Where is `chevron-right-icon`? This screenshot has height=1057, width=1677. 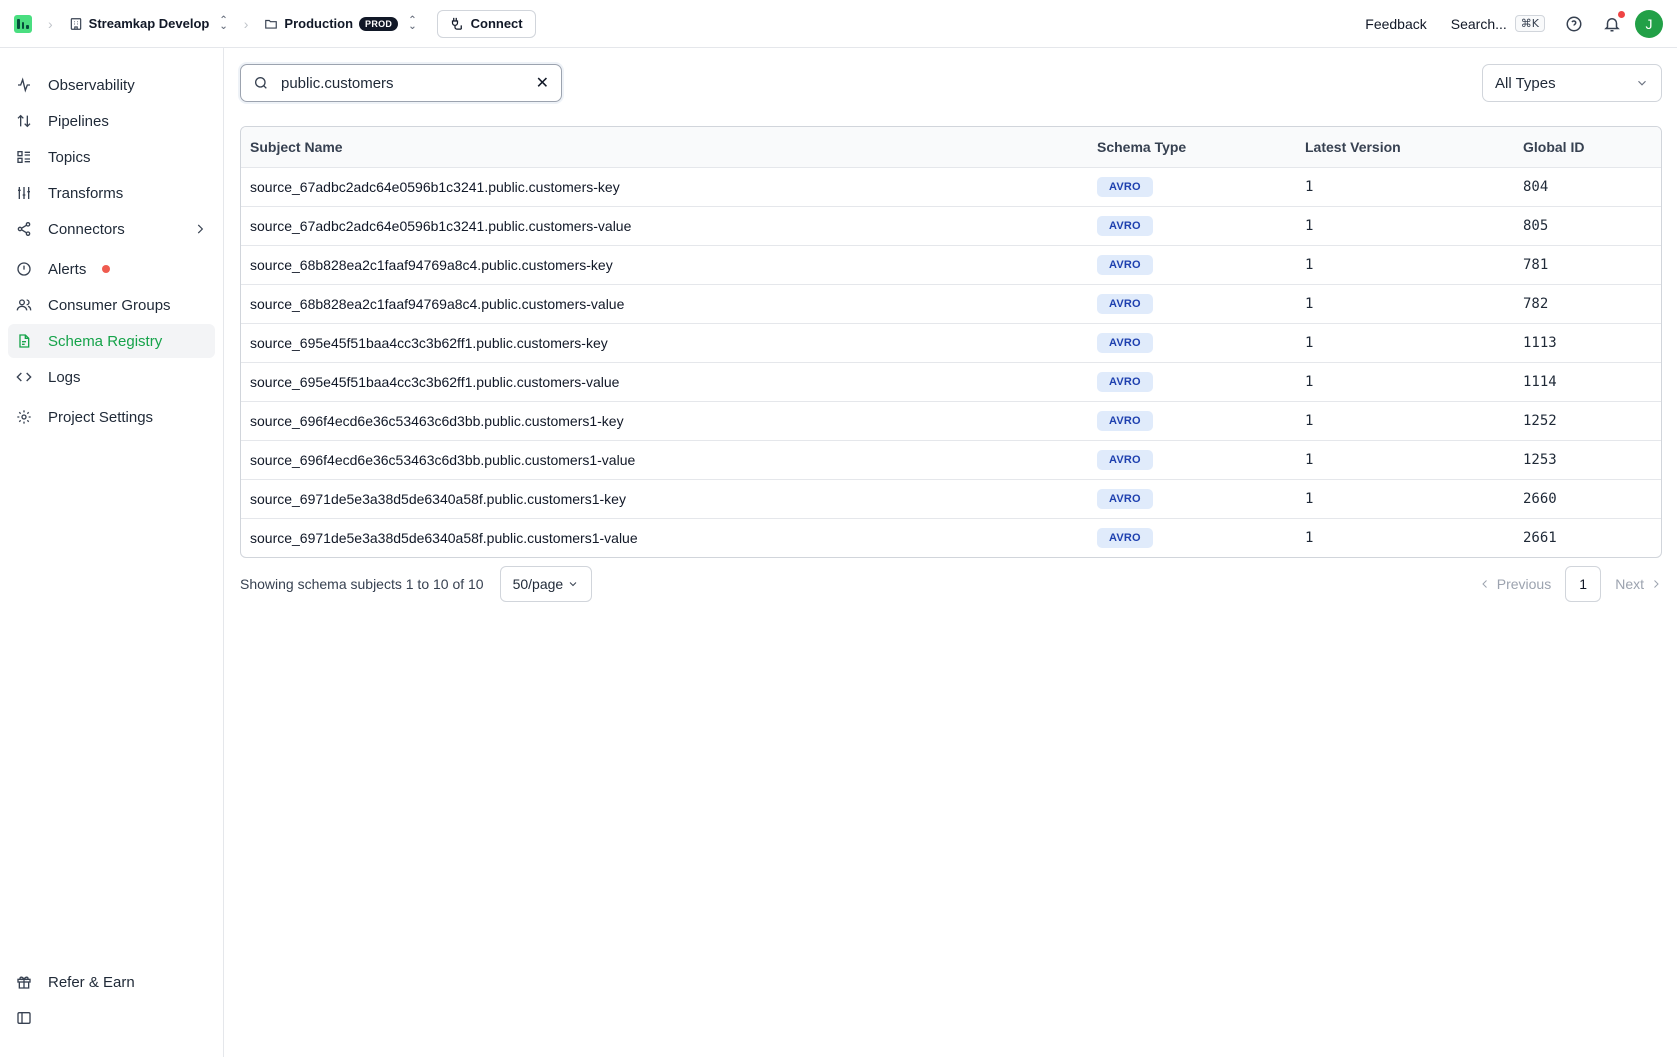 chevron-right-icon is located at coordinates (1656, 584).